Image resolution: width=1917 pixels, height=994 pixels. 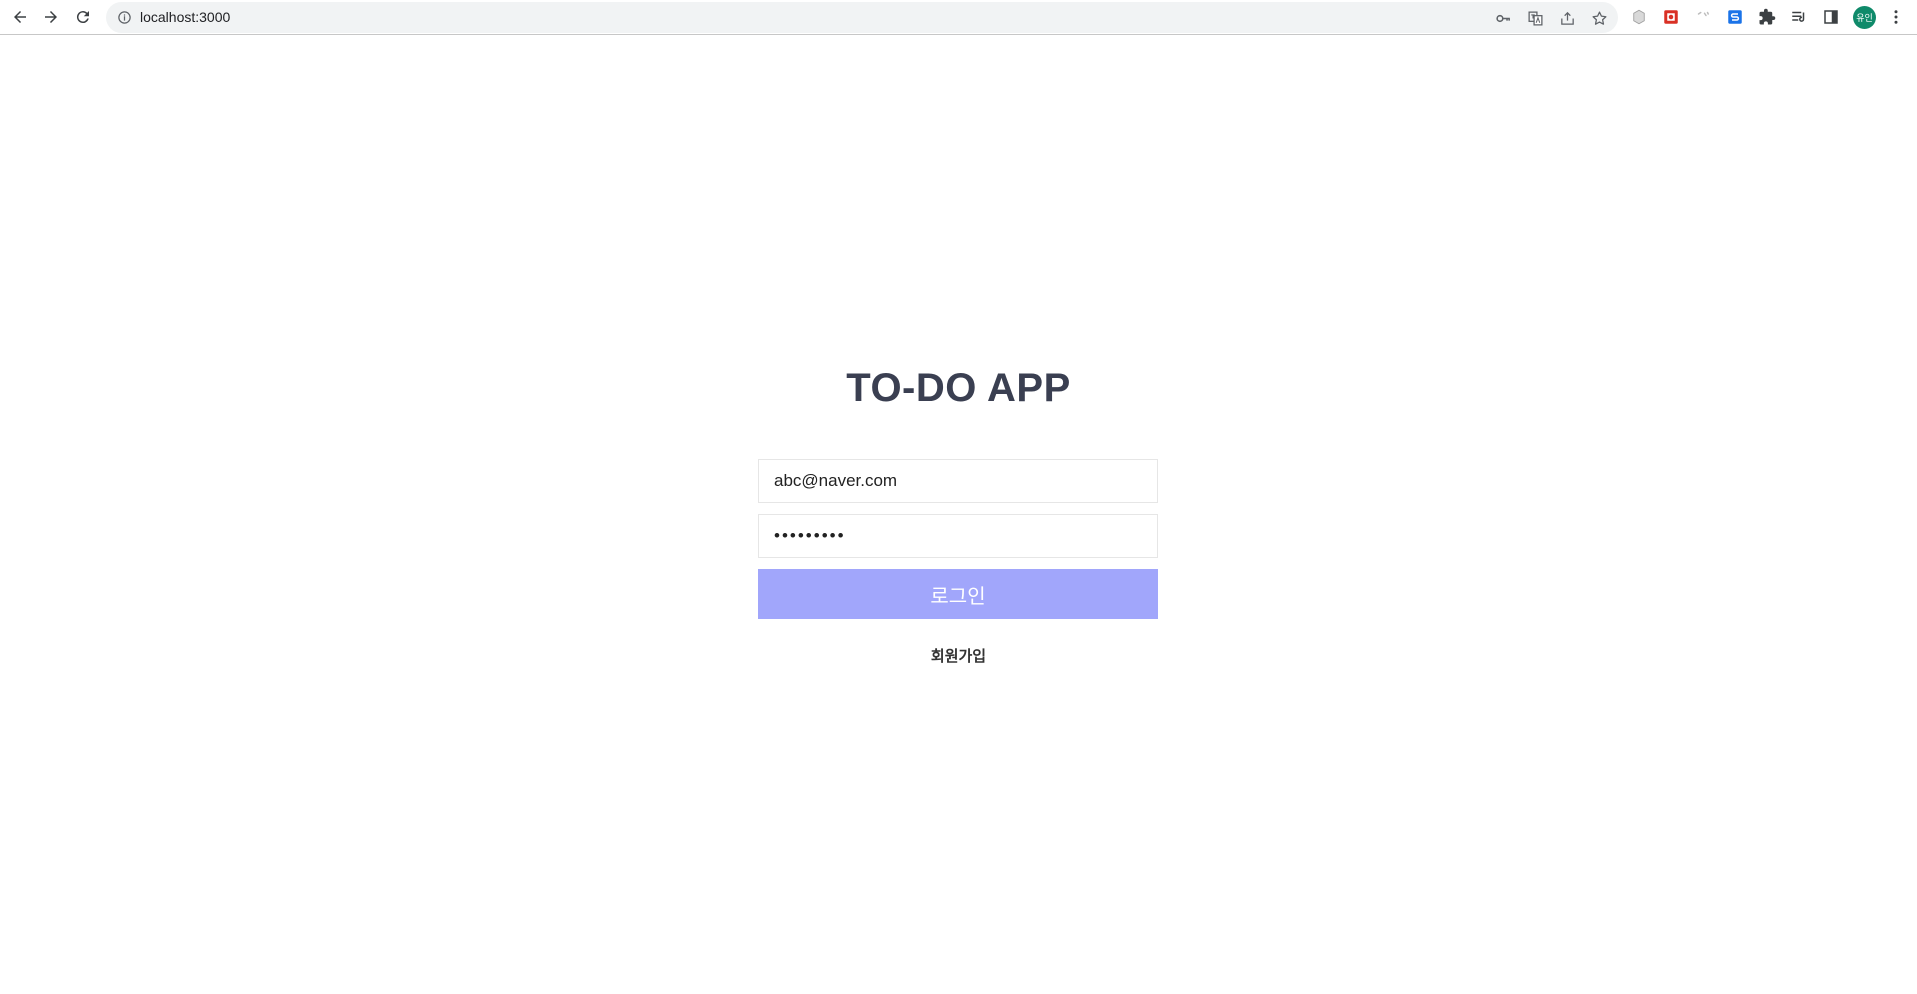 I want to click on extension-blue-s-icon, so click(x=1735, y=17).